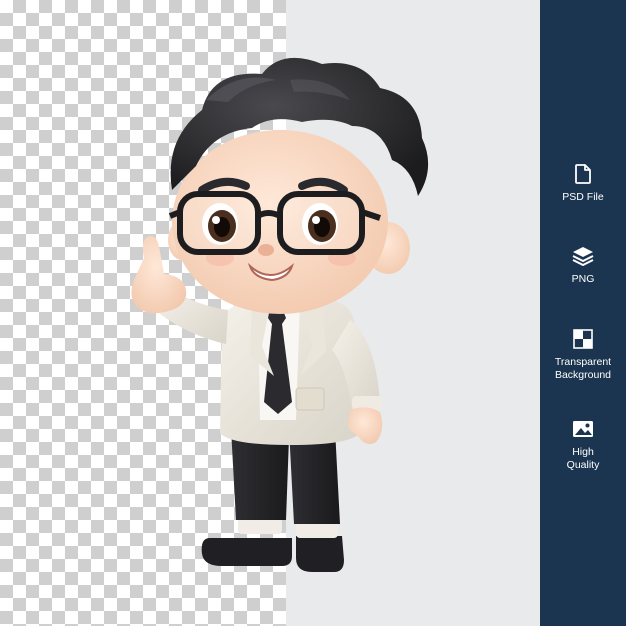 Image resolution: width=626 pixels, height=626 pixels. I want to click on image-icon, so click(583, 429).